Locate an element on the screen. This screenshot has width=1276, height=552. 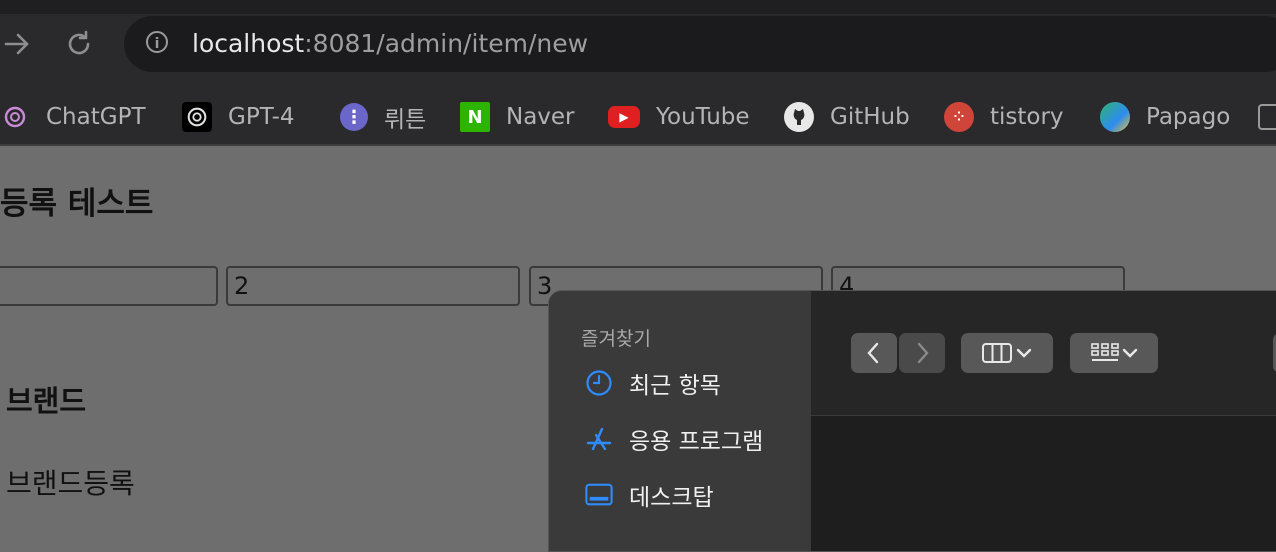
folder-icon is located at coordinates (1267, 117).